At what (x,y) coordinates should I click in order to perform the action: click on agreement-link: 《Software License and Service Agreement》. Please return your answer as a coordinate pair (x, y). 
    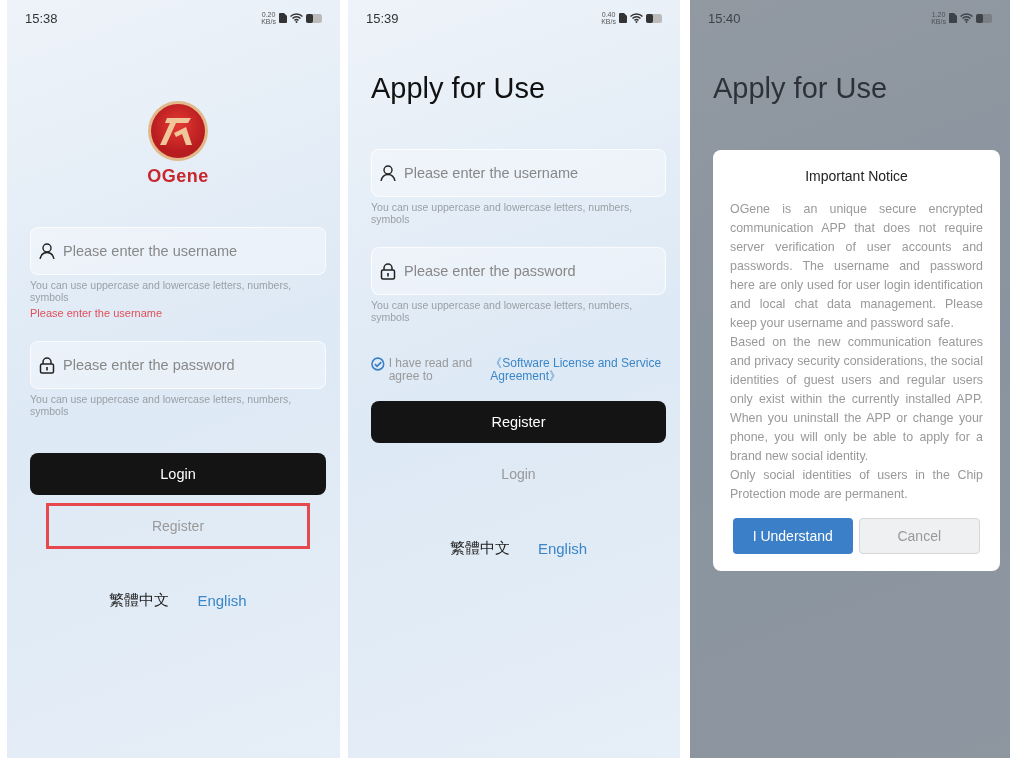
    Looking at the image, I should click on (578, 370).